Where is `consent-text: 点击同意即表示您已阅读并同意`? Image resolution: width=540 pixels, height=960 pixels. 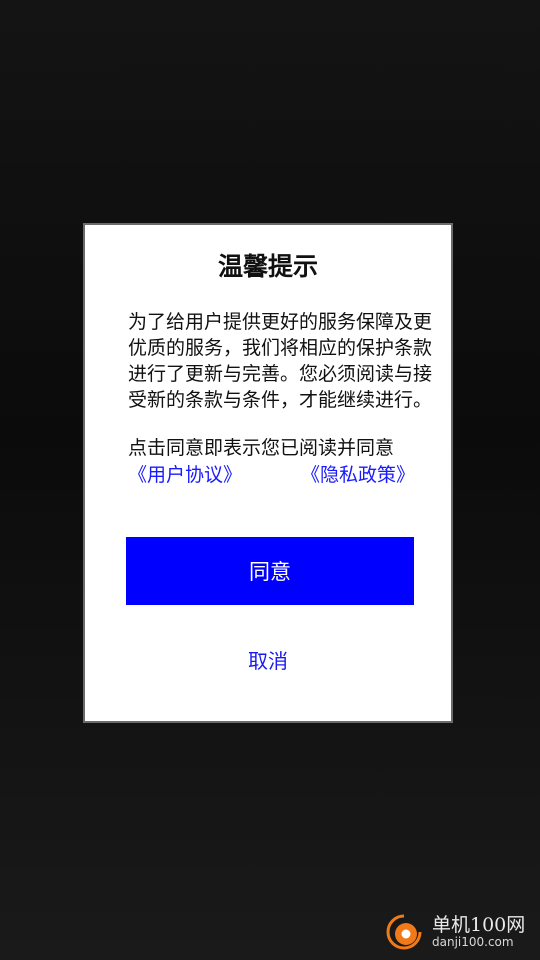 consent-text: 点击同意即表示您已阅读并同意 is located at coordinates (261, 448).